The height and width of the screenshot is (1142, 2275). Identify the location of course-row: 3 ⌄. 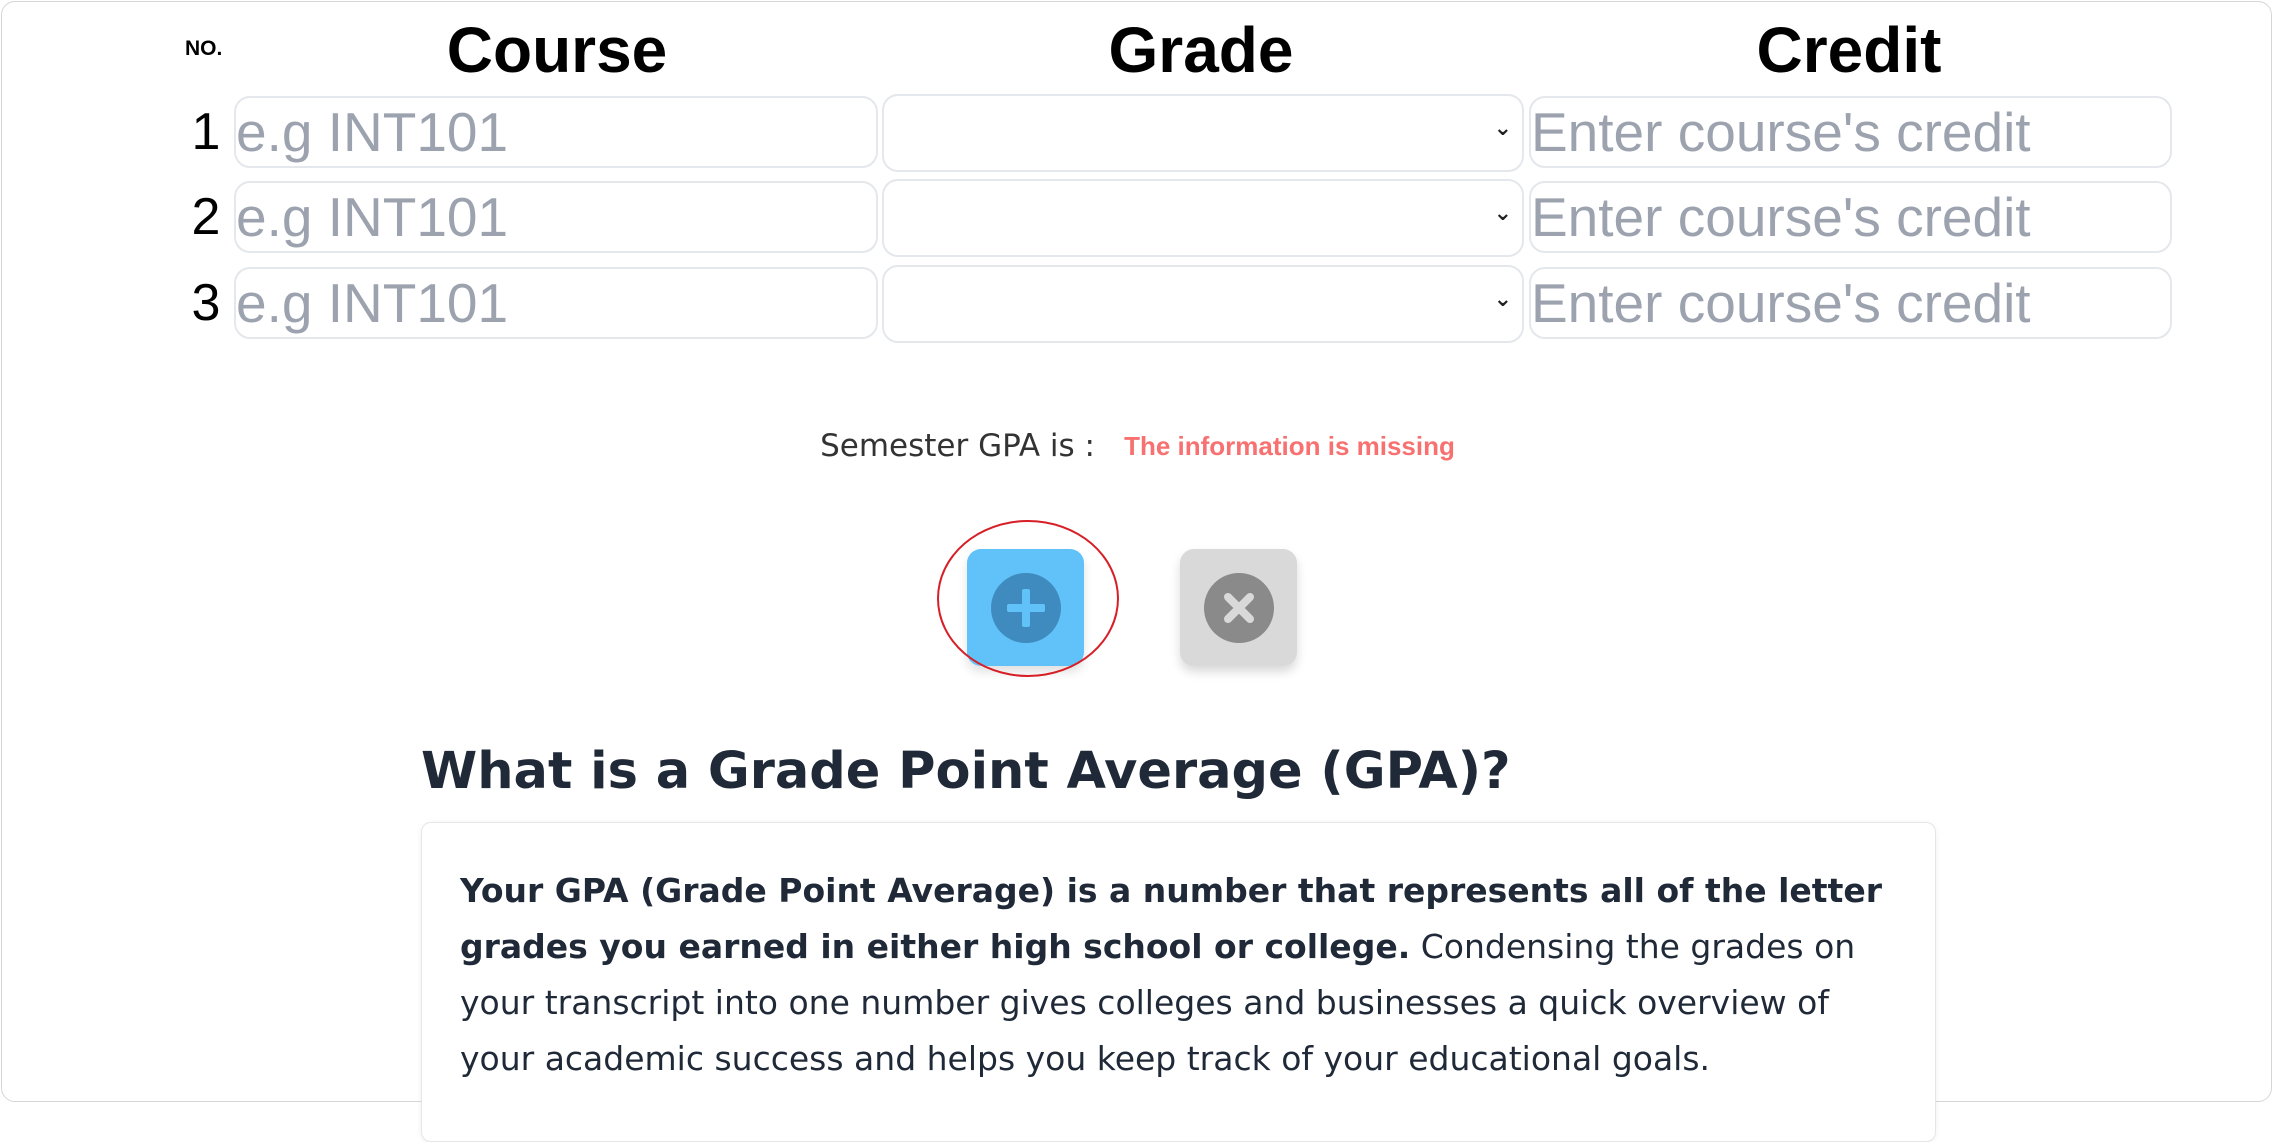
(1137, 305).